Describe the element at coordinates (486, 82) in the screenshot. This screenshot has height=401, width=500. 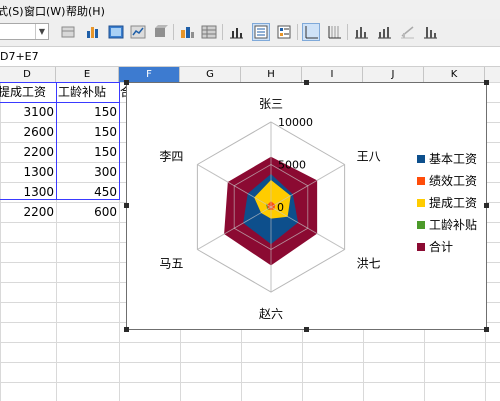
I see `resize-handle-top-right` at that location.